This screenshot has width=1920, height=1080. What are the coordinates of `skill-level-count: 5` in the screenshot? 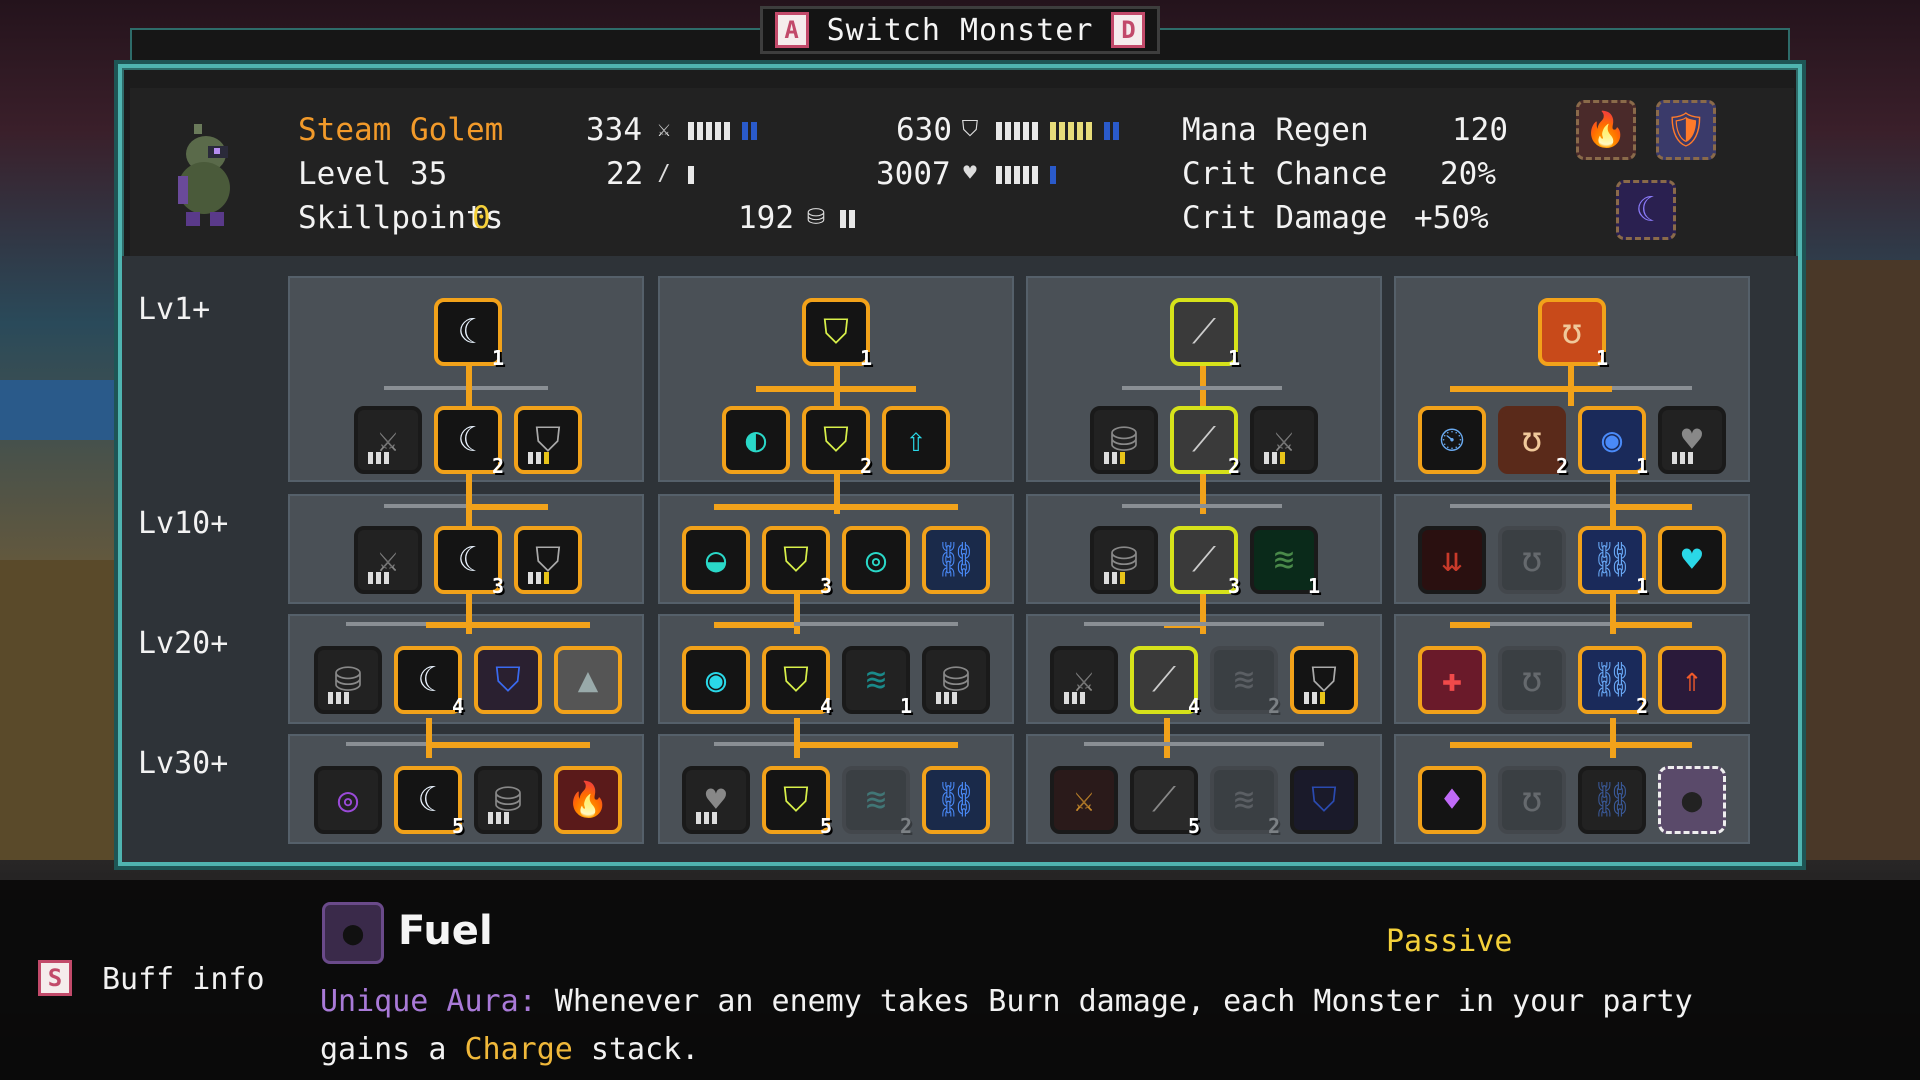 It's located at (825, 826).